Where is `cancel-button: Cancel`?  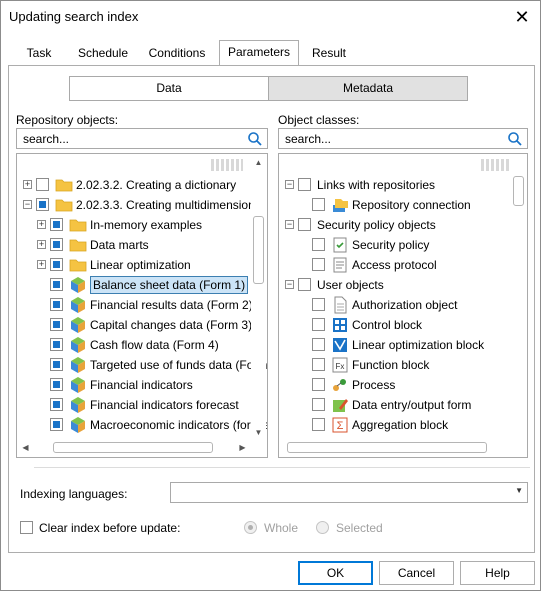 cancel-button: Cancel is located at coordinates (416, 573).